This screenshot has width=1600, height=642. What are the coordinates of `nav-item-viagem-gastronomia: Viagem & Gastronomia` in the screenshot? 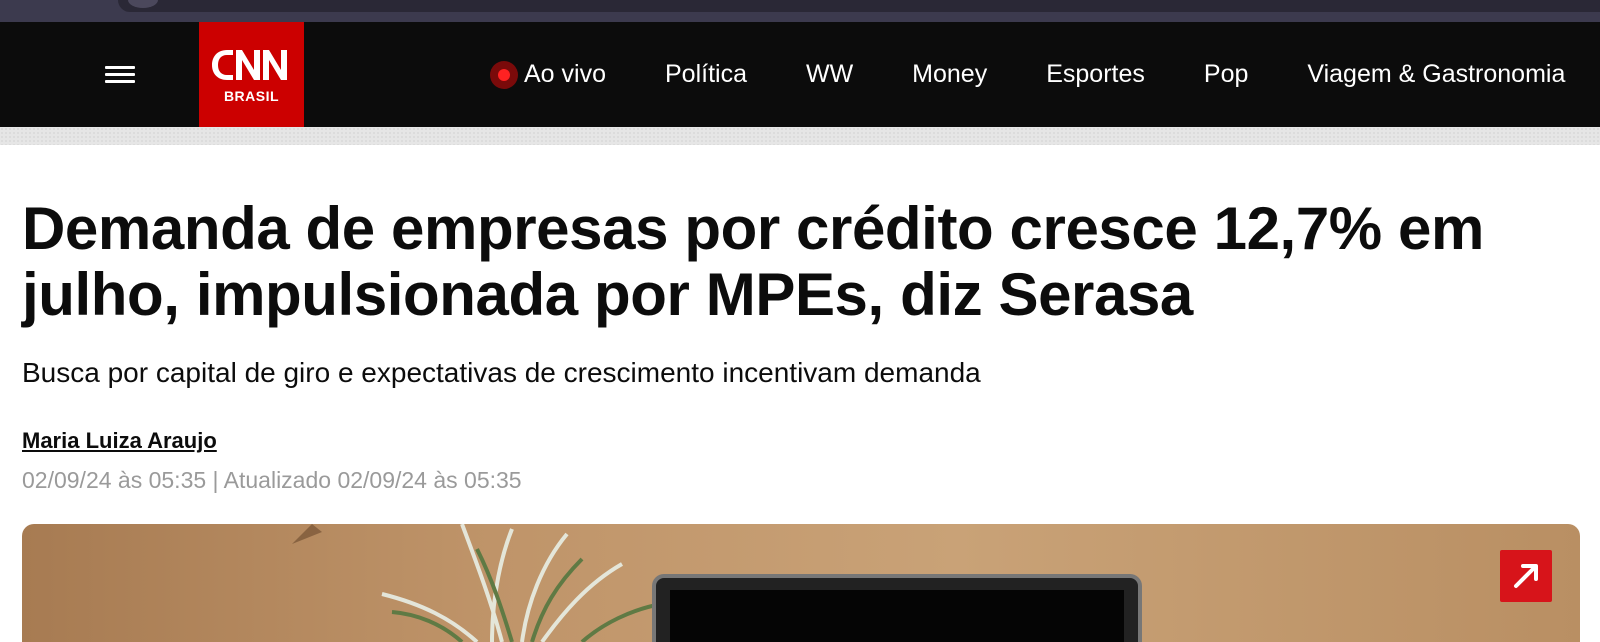 It's located at (1436, 74).